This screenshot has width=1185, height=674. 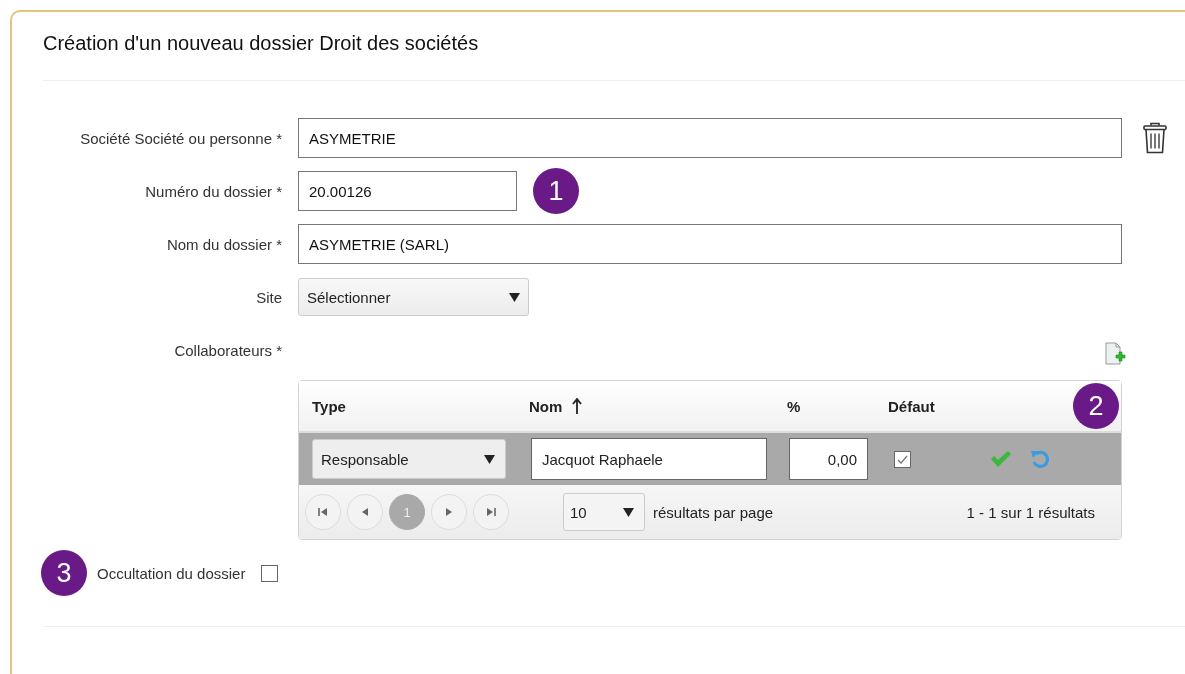 I want to click on trash-icon, so click(x=1155, y=138).